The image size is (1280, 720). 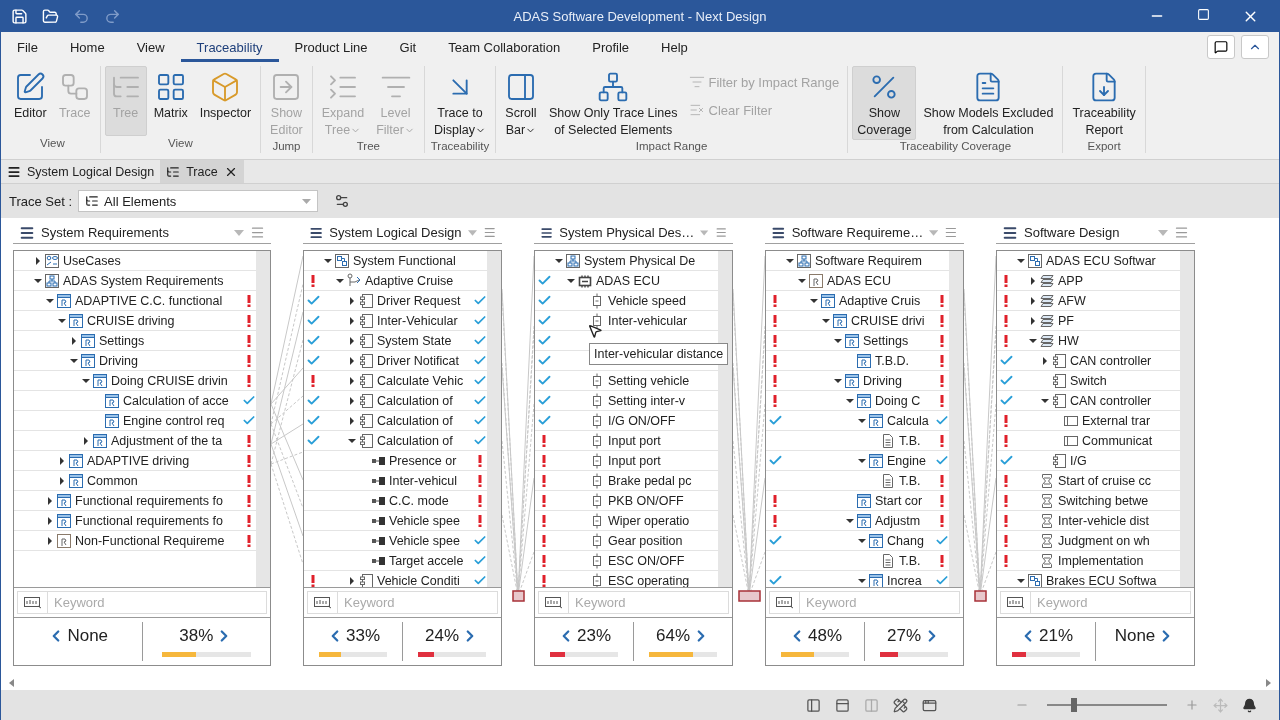 What do you see at coordinates (1116, 420) in the screenshot?
I see `tree-item: External trar` at bounding box center [1116, 420].